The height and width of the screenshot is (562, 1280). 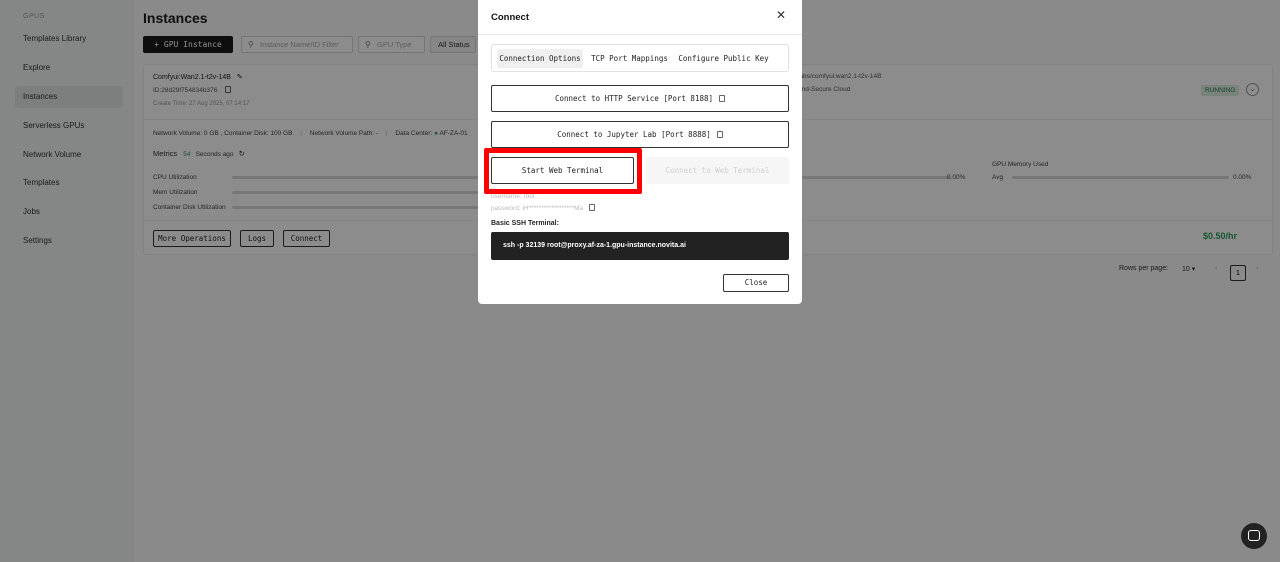 What do you see at coordinates (634, 134) in the screenshot?
I see `jupyter-button-label: Connect to Jupyter Lab [Port 8888]` at bounding box center [634, 134].